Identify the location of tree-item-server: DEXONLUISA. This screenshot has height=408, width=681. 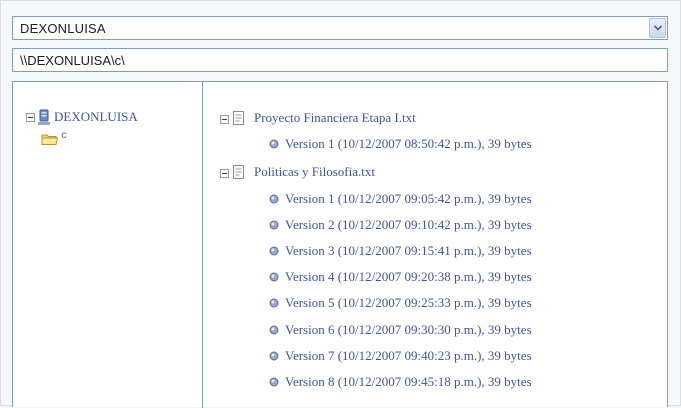
(96, 117).